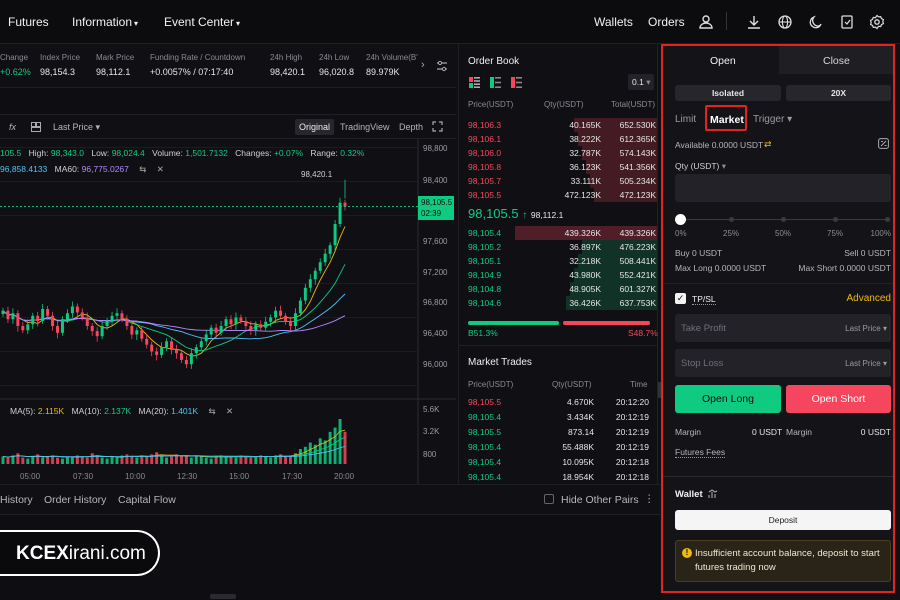 Image resolution: width=900 pixels, height=600 pixels. I want to click on leverage-label: 20X, so click(838, 93).